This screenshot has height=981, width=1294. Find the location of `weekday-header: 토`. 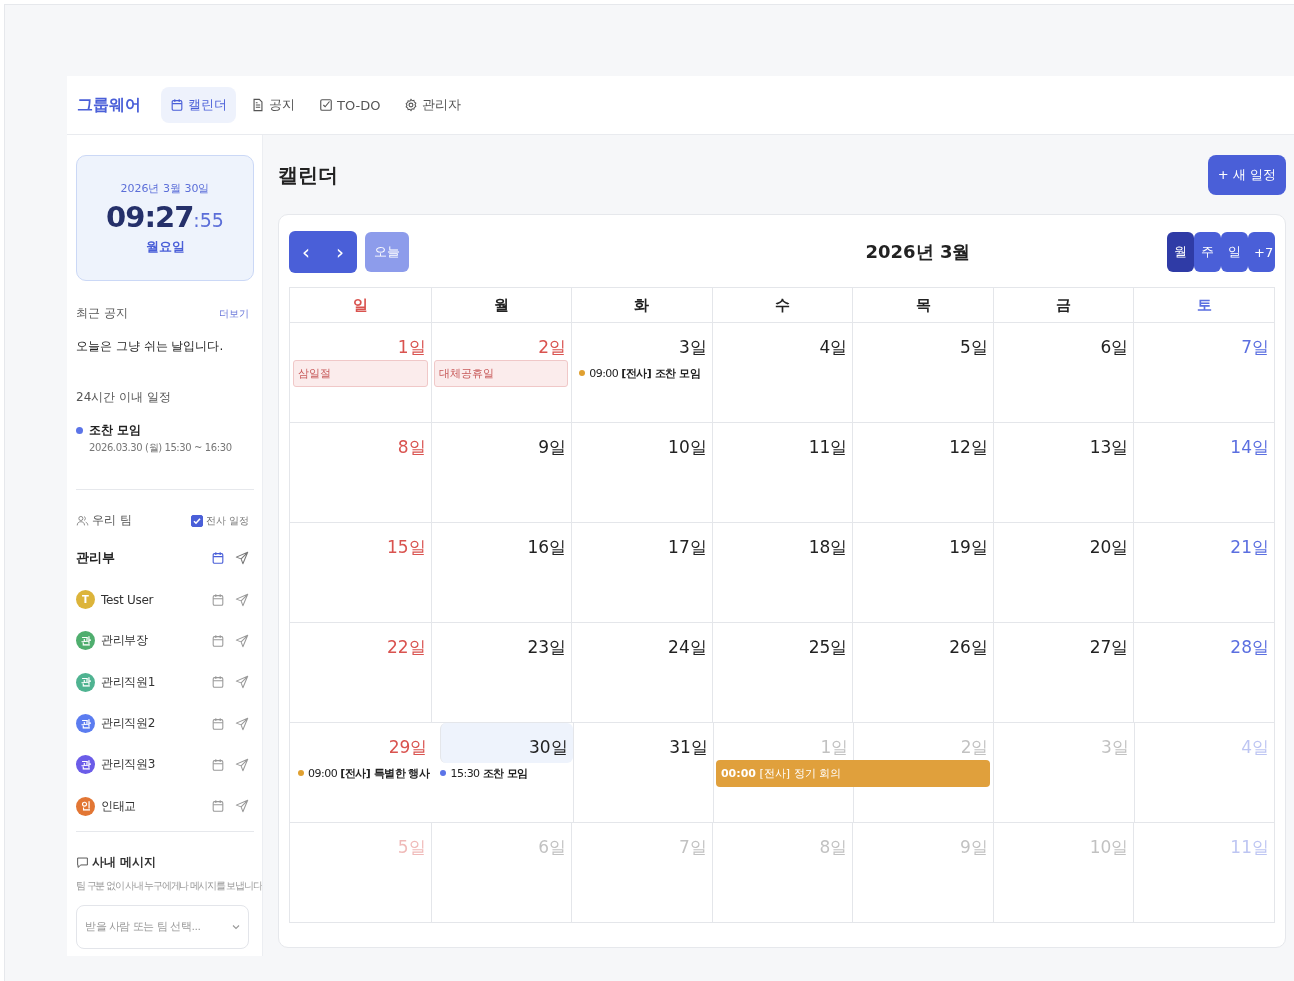

weekday-header: 토 is located at coordinates (1203, 305).